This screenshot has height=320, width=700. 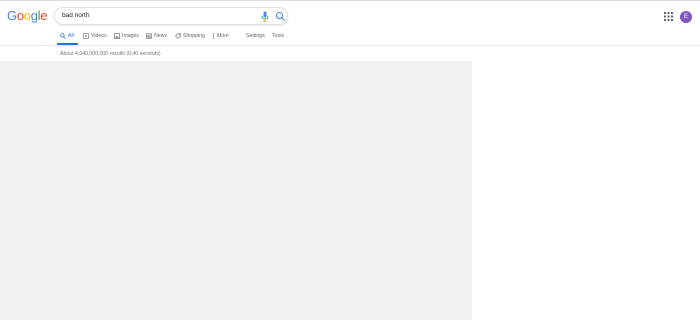 I want to click on logo-letter: e, so click(x=44, y=15).